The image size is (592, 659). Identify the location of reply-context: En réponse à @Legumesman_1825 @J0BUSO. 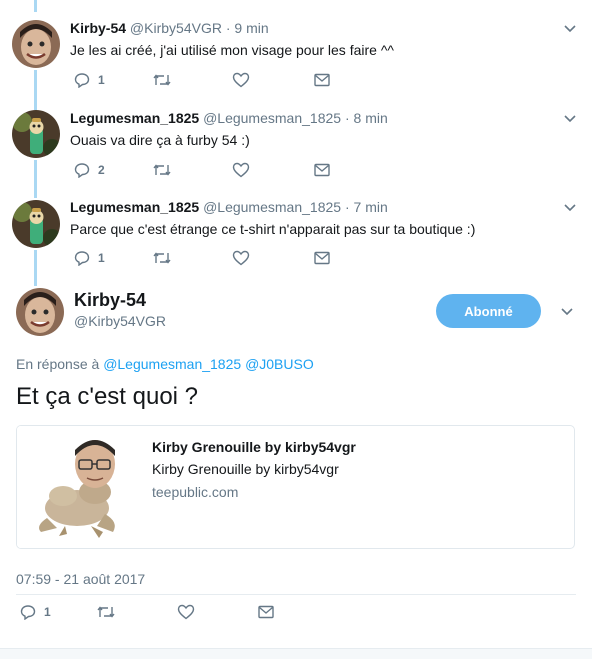
(165, 364).